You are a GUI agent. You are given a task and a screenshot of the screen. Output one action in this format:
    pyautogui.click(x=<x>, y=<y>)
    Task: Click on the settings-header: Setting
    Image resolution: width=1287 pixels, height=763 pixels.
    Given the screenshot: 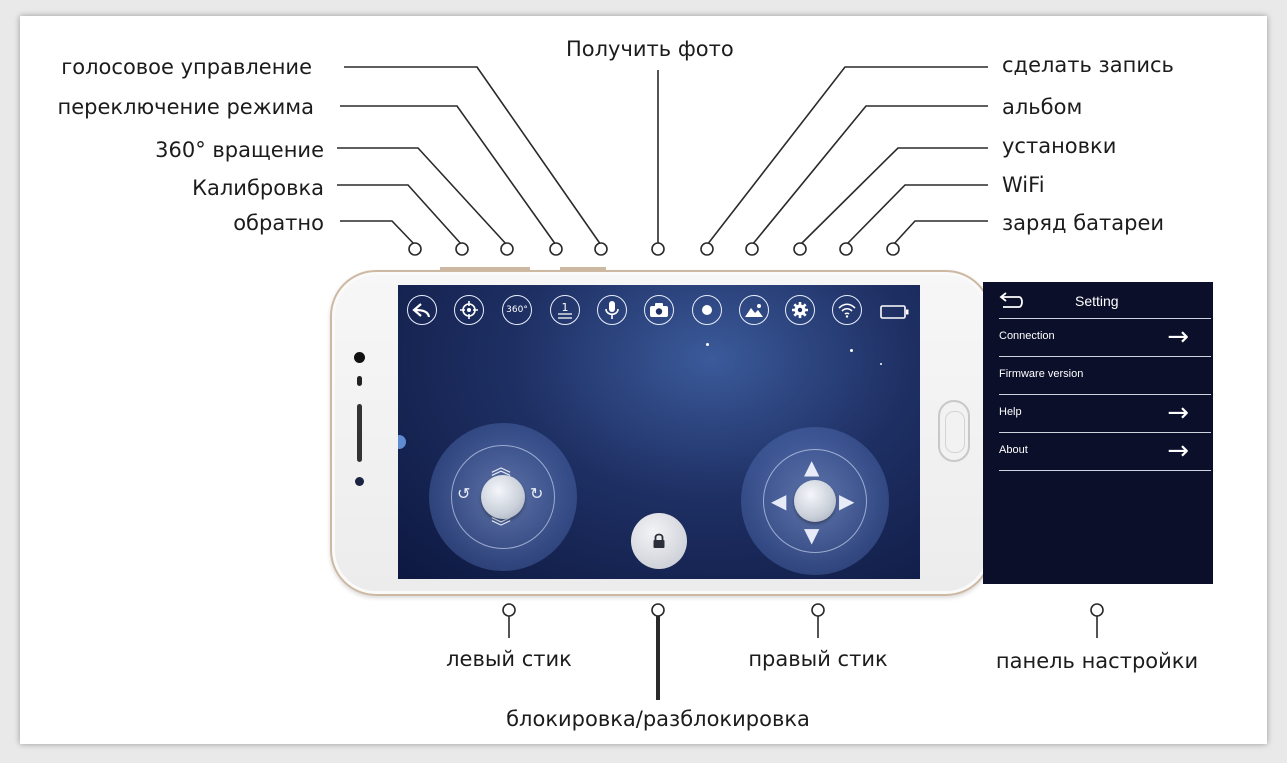 What is the action you would take?
    pyautogui.click(x=1105, y=300)
    